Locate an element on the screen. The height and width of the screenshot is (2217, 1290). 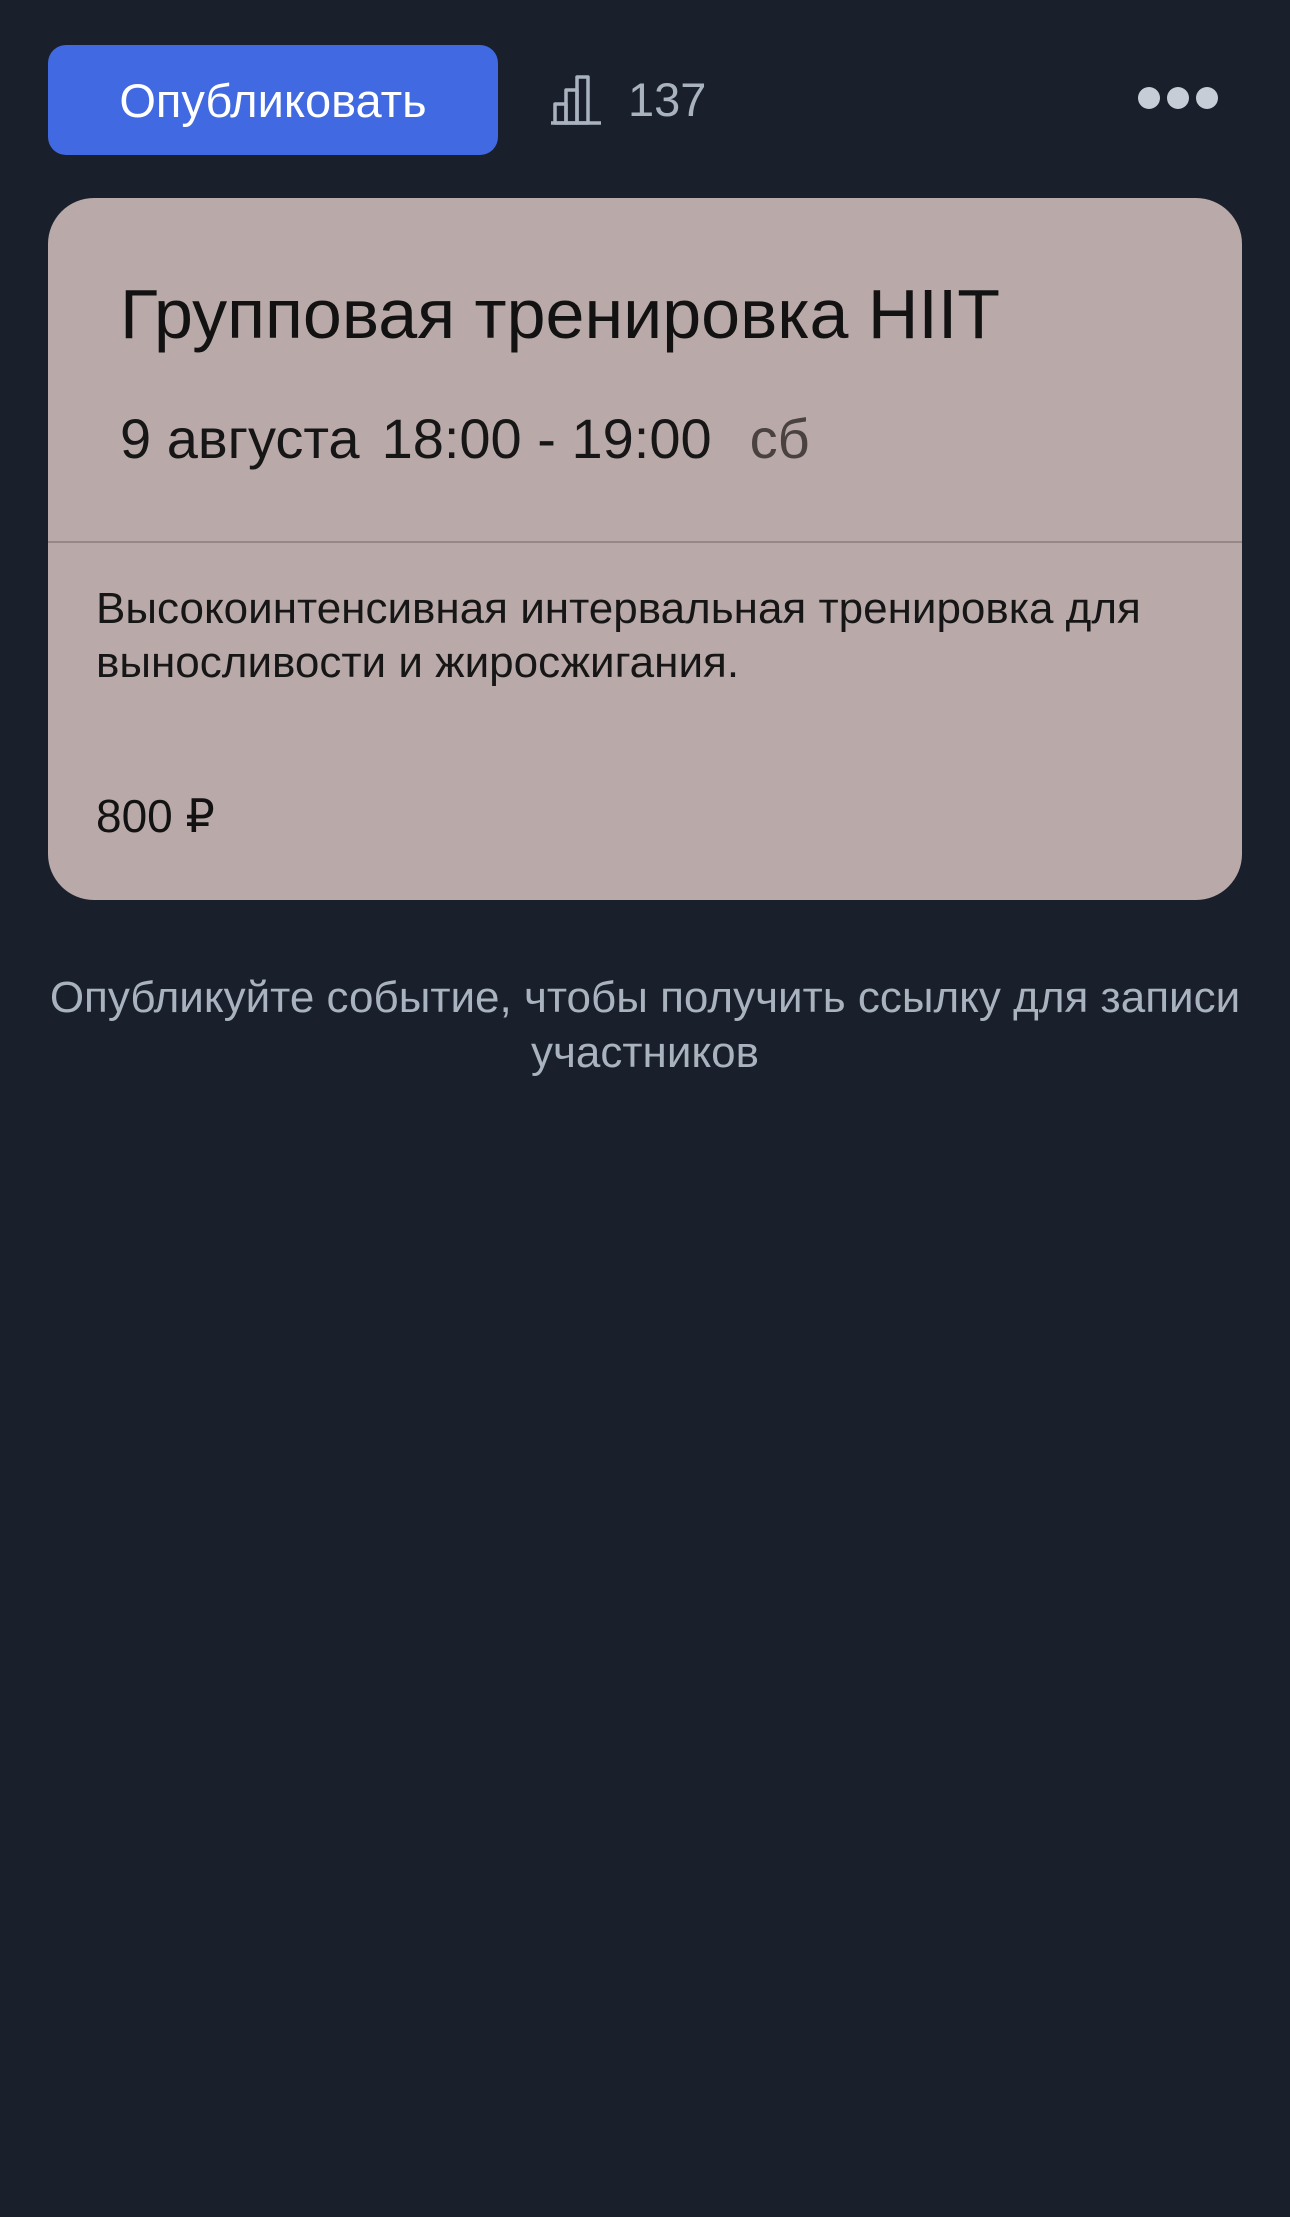
stats-button: 137 is located at coordinates (628, 100).